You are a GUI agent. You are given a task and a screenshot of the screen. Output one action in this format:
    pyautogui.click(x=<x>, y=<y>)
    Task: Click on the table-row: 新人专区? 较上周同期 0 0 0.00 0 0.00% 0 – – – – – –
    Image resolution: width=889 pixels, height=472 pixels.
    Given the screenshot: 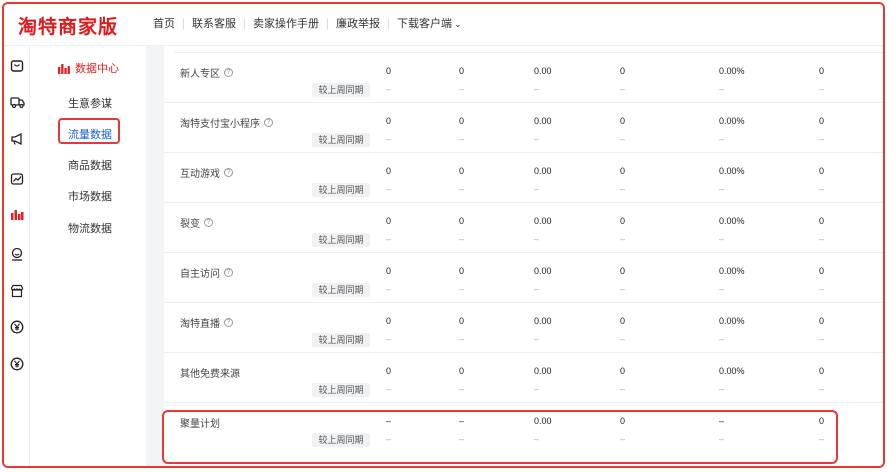 What is the action you would take?
    pyautogui.click(x=523, y=78)
    